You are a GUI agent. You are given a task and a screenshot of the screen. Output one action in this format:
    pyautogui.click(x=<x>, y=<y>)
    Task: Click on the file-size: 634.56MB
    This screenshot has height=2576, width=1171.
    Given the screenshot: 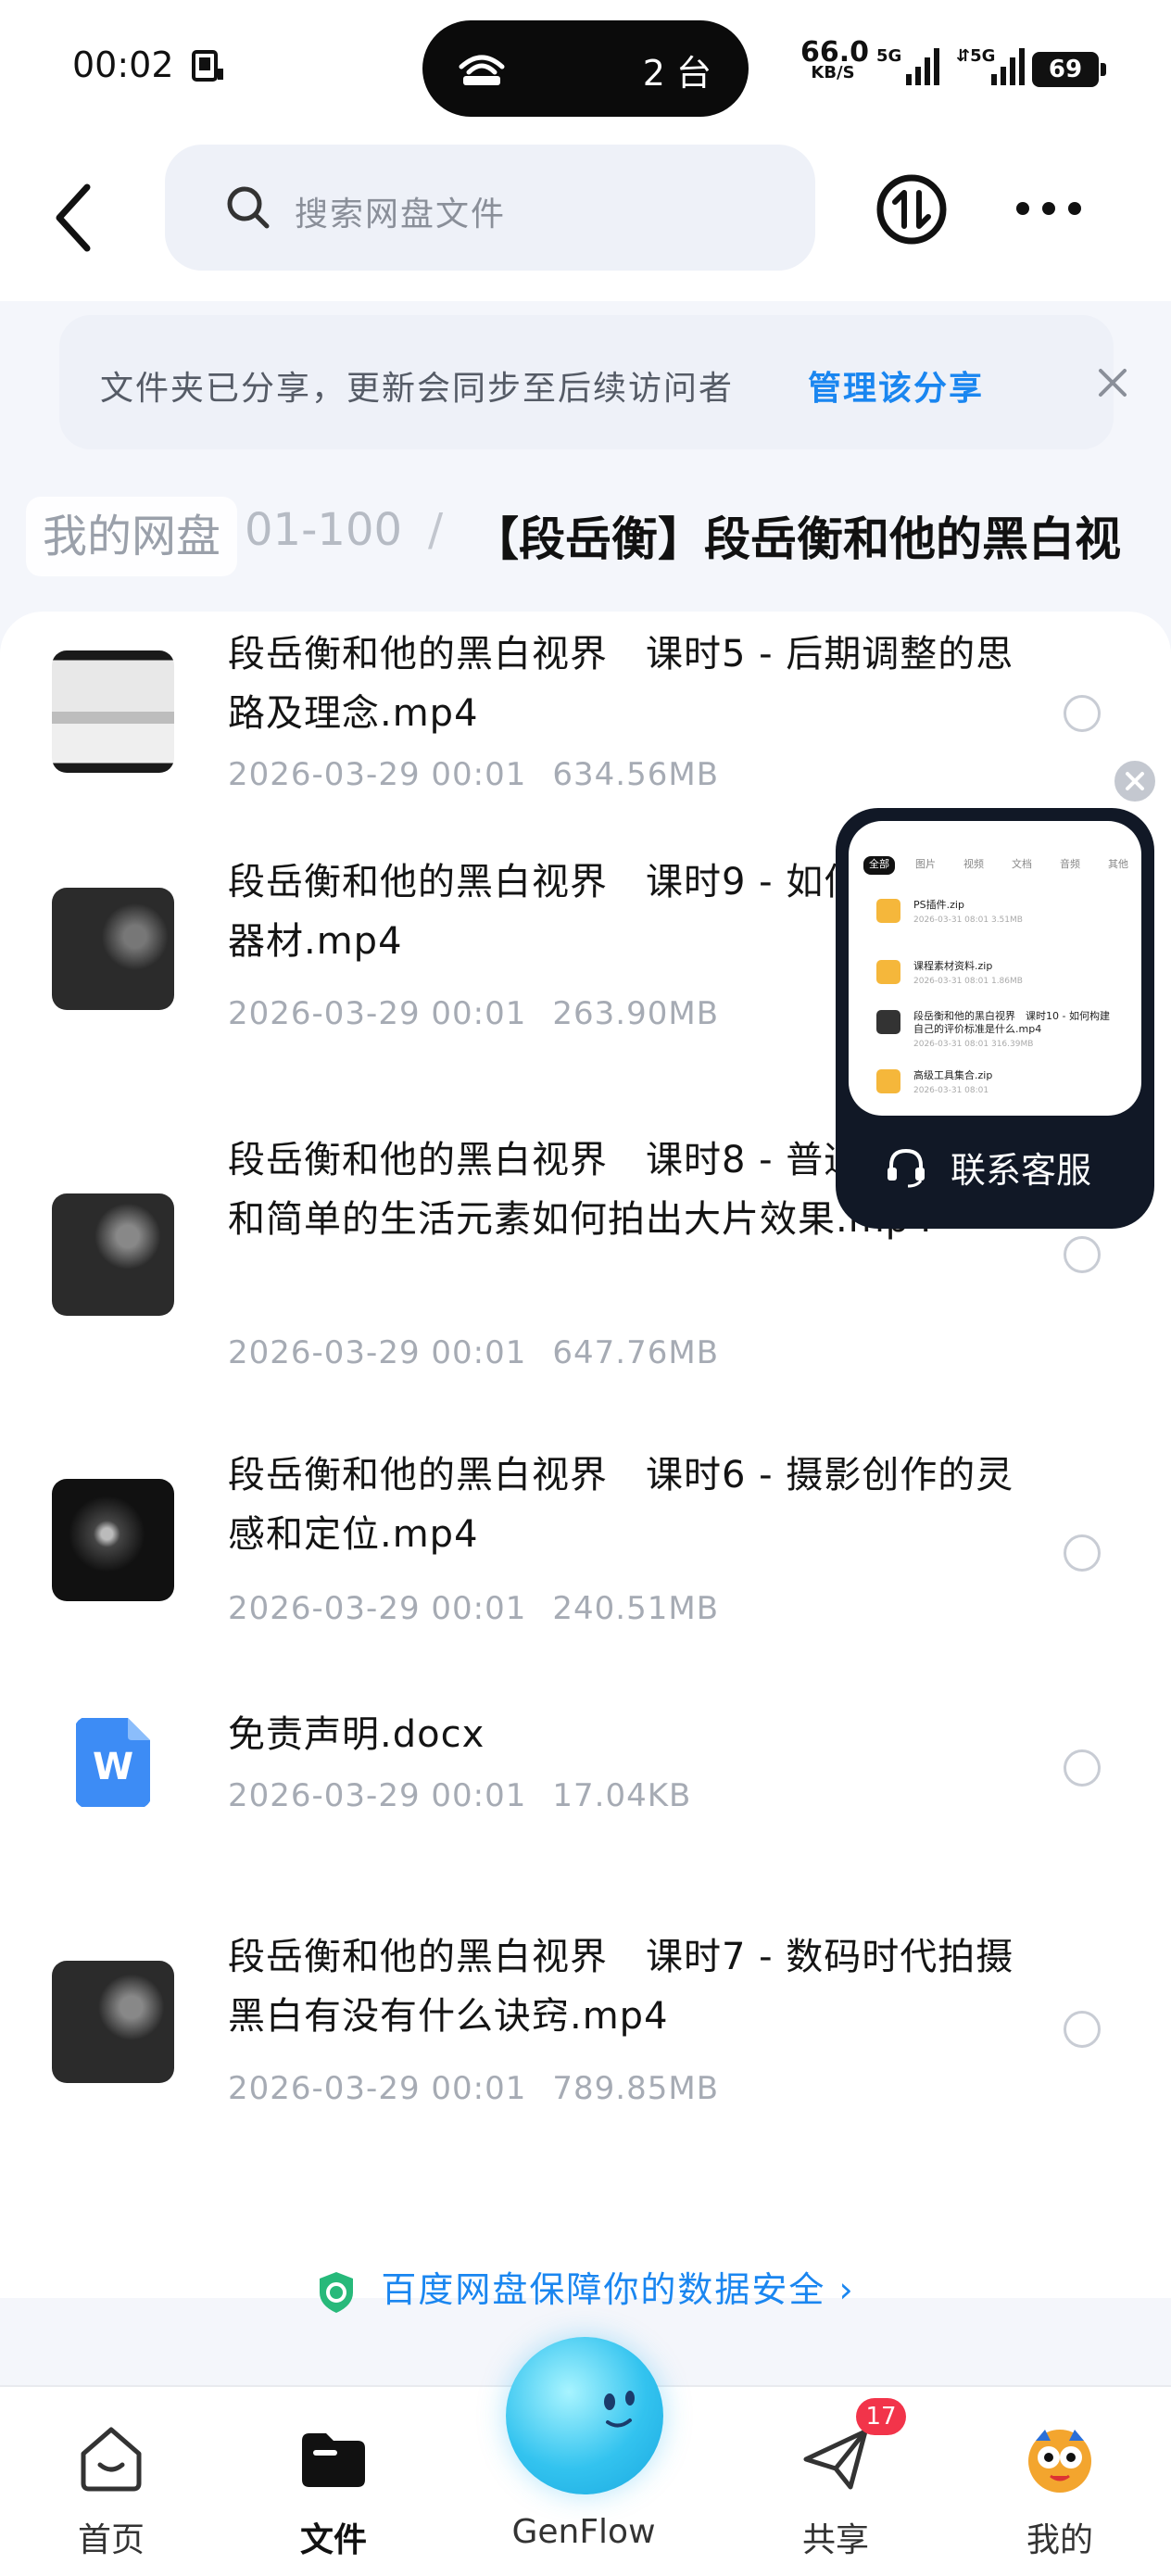 What is the action you would take?
    pyautogui.click(x=636, y=774)
    